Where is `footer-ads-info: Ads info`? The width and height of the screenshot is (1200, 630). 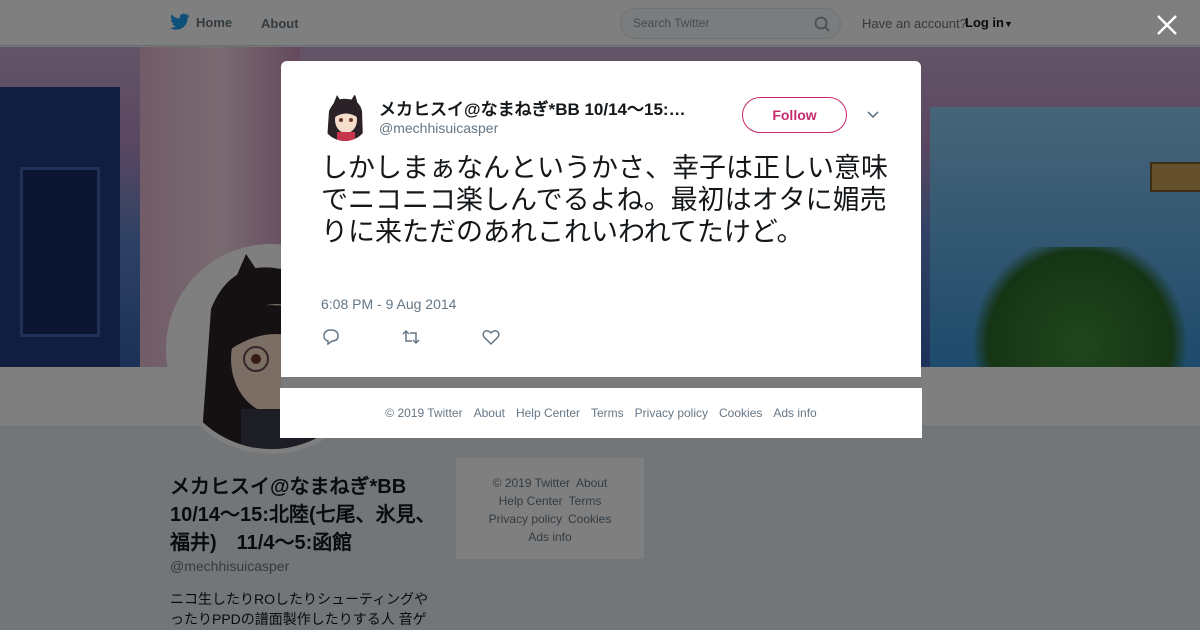
footer-ads-info: Ads info is located at coordinates (794, 413).